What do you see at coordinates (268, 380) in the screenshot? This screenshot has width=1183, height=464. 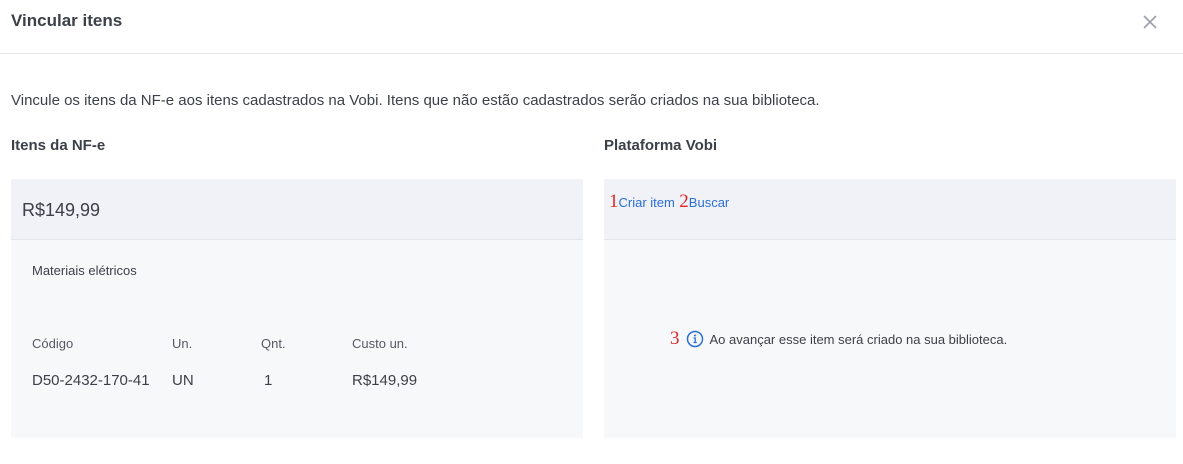 I see `item-quantity: 1` at bounding box center [268, 380].